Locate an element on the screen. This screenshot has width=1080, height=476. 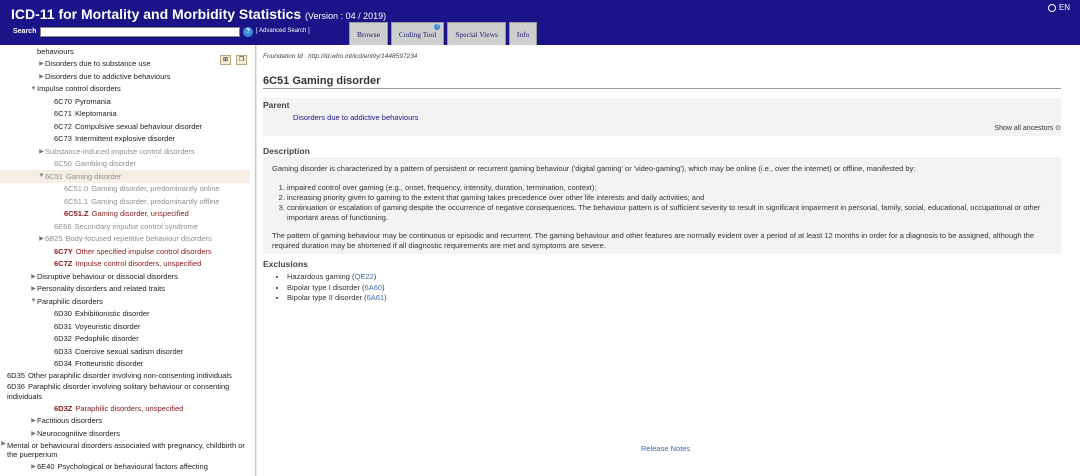
release-notes-link: Release Notes is located at coordinates (665, 448).